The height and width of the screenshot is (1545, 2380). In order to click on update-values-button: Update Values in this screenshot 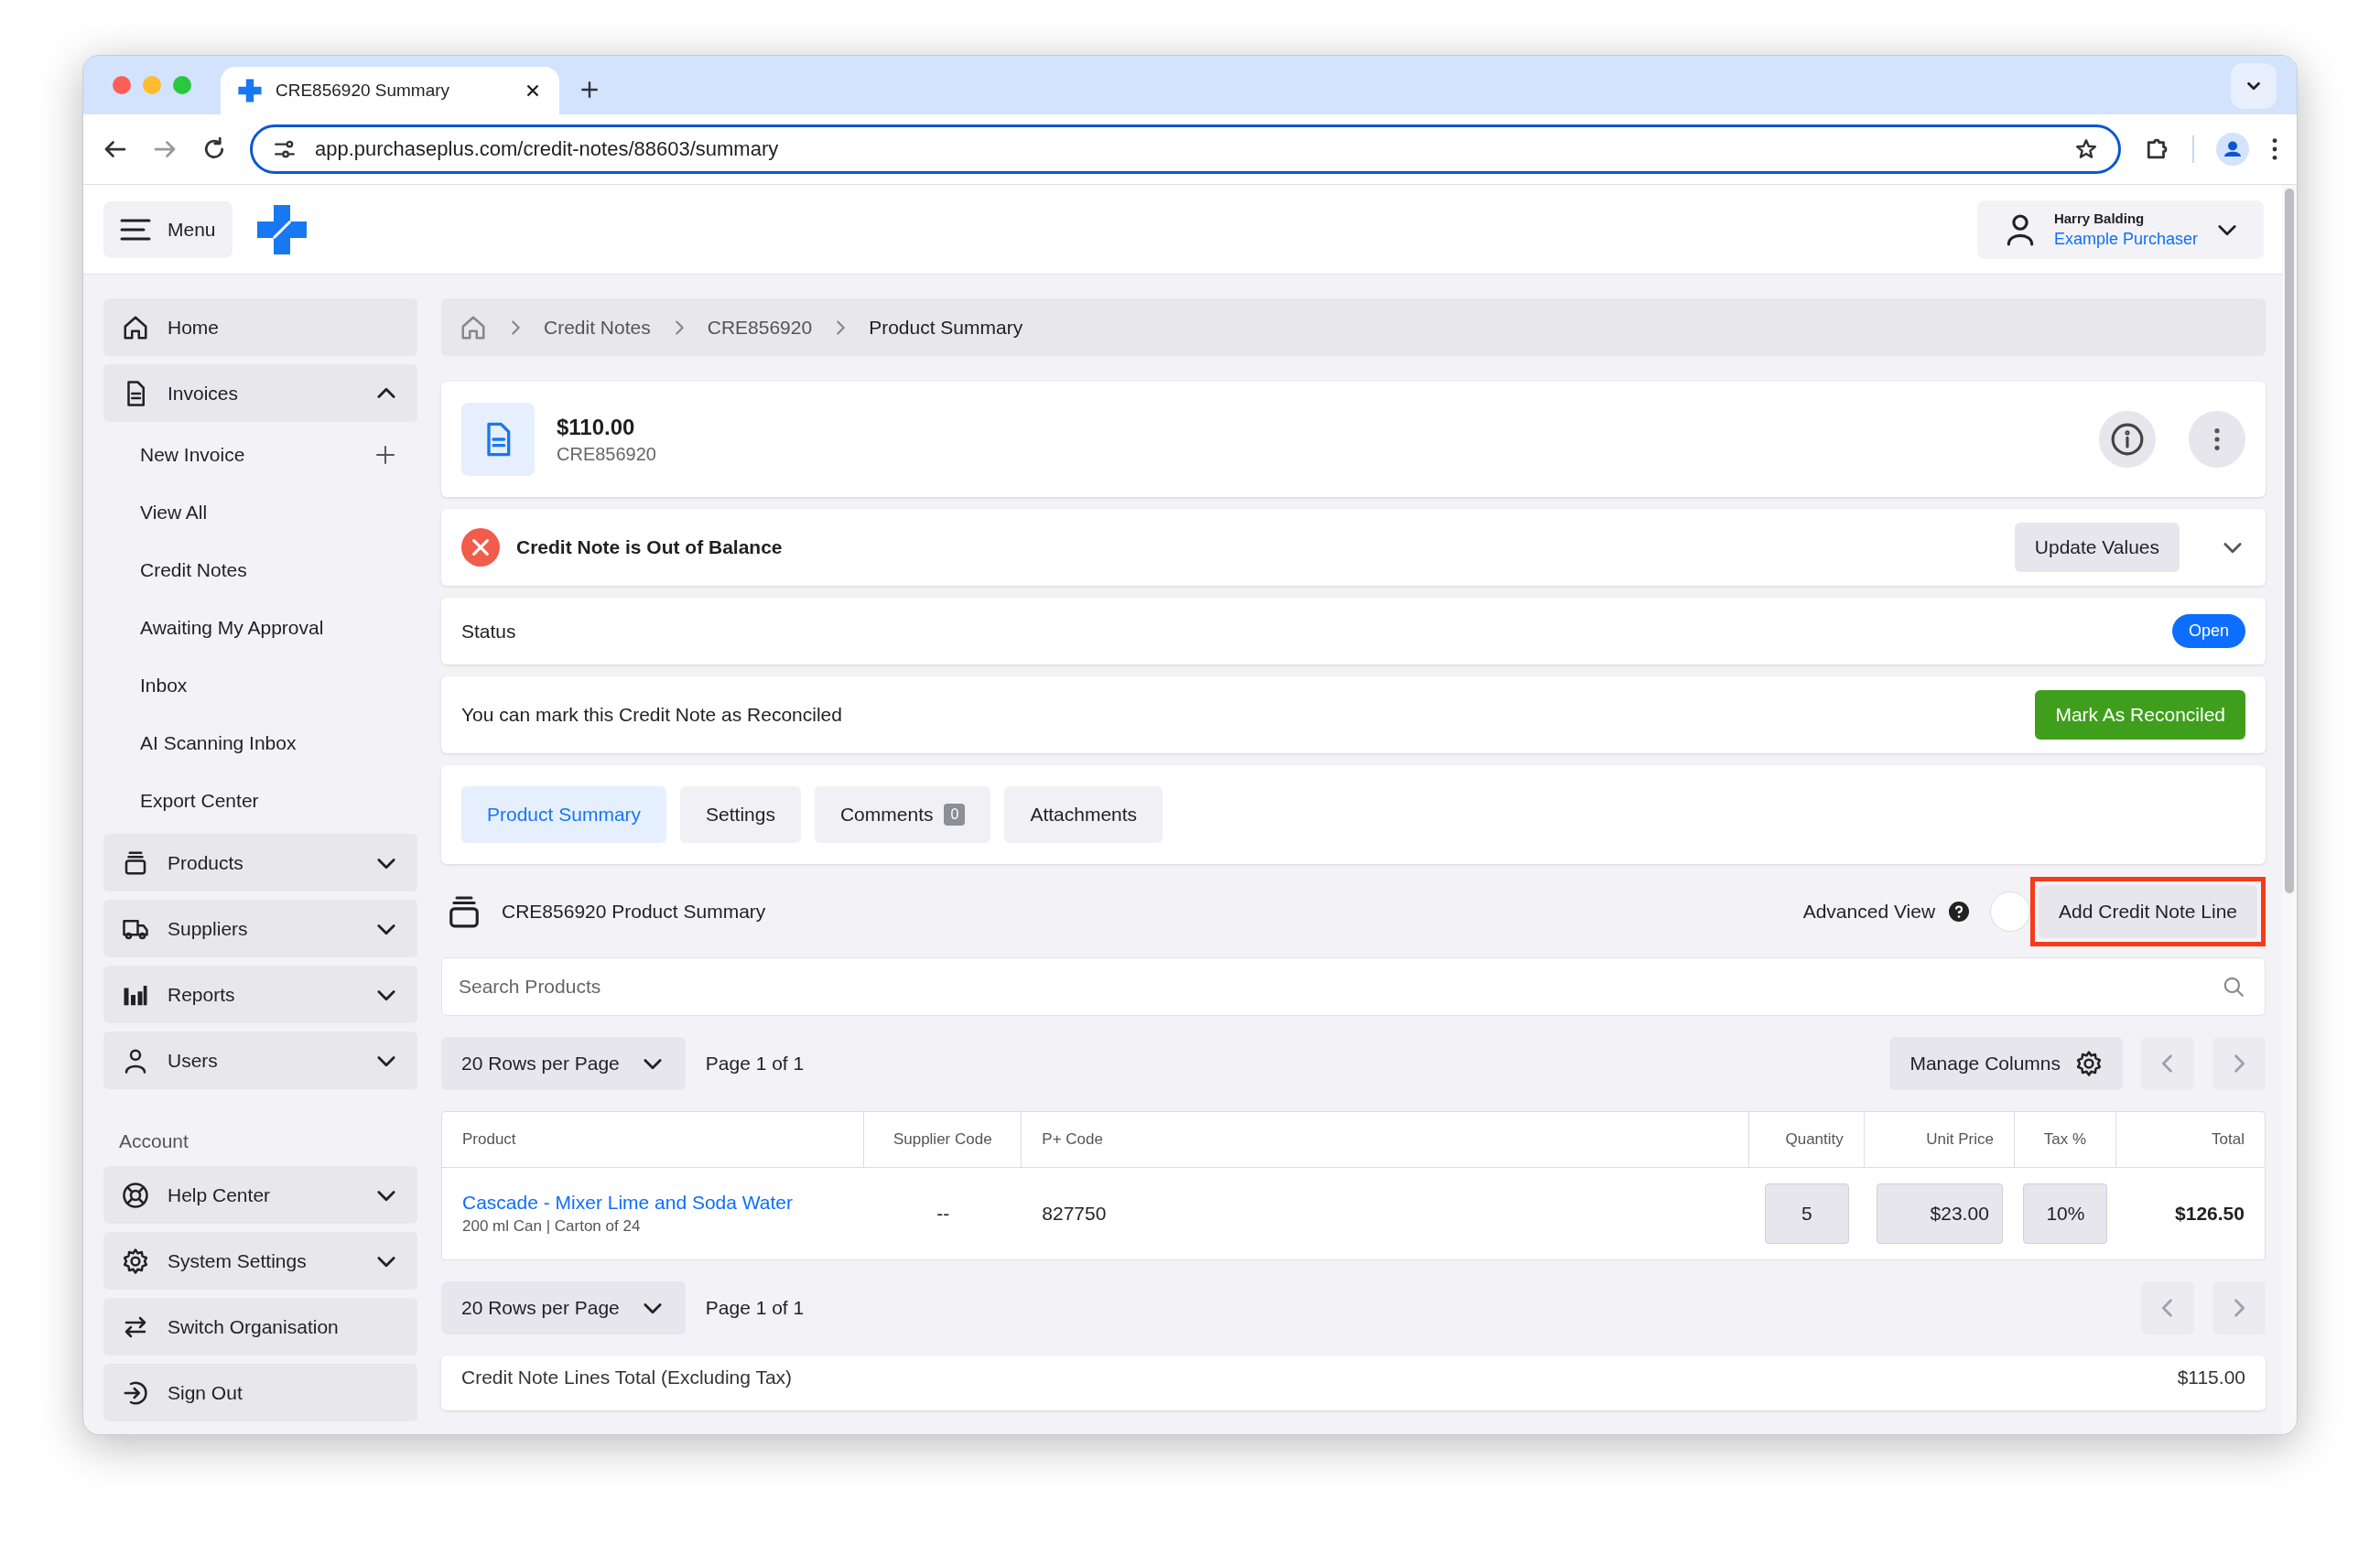, I will do `click(2097, 547)`.